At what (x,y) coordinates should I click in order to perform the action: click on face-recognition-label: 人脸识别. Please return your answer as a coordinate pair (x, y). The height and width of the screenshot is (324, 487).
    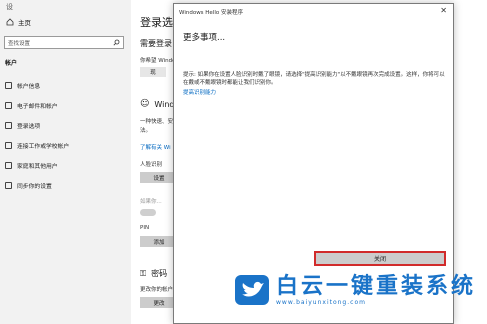
    Looking at the image, I should click on (151, 165).